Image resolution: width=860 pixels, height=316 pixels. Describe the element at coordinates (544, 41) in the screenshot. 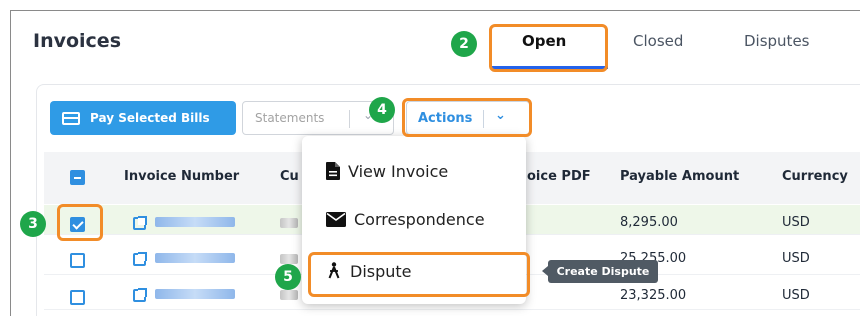

I see `tab-open: Open` at that location.